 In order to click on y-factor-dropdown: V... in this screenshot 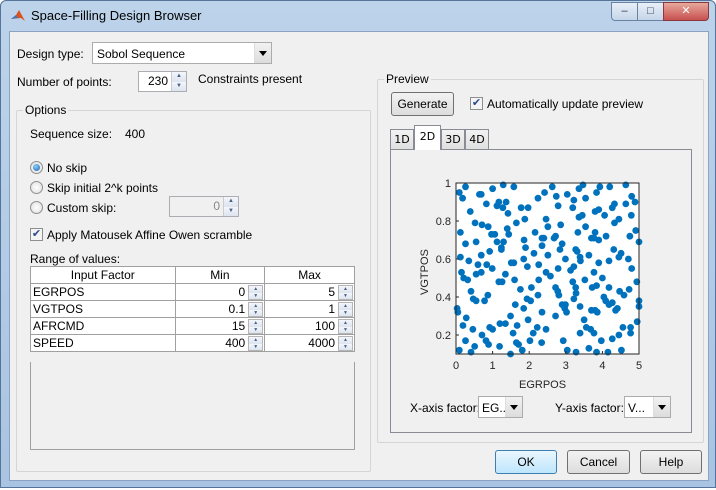, I will do `click(647, 407)`.